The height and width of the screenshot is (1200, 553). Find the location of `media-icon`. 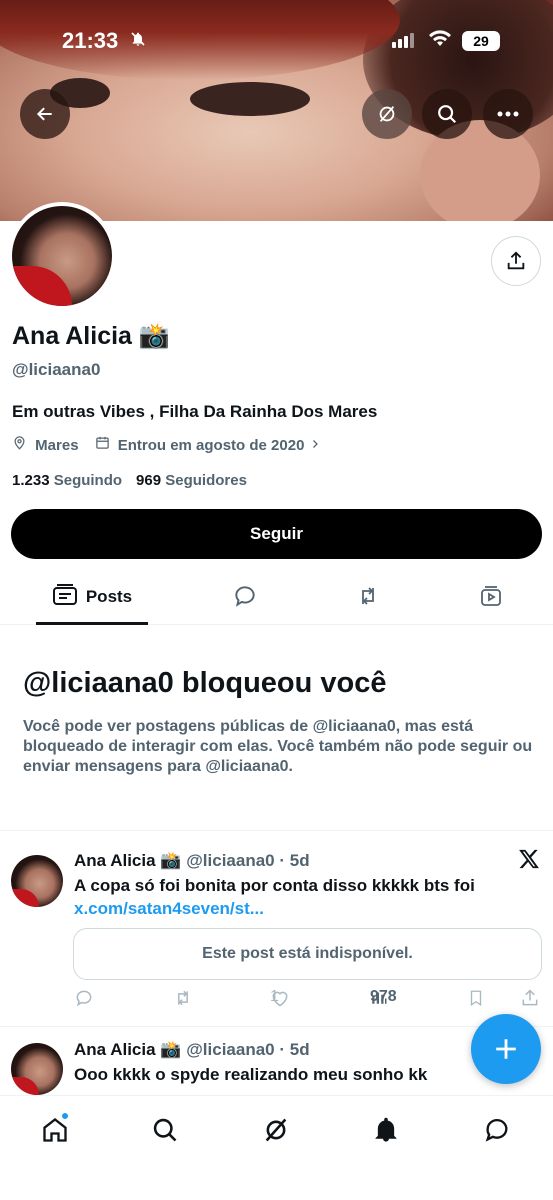

media-icon is located at coordinates (491, 598).